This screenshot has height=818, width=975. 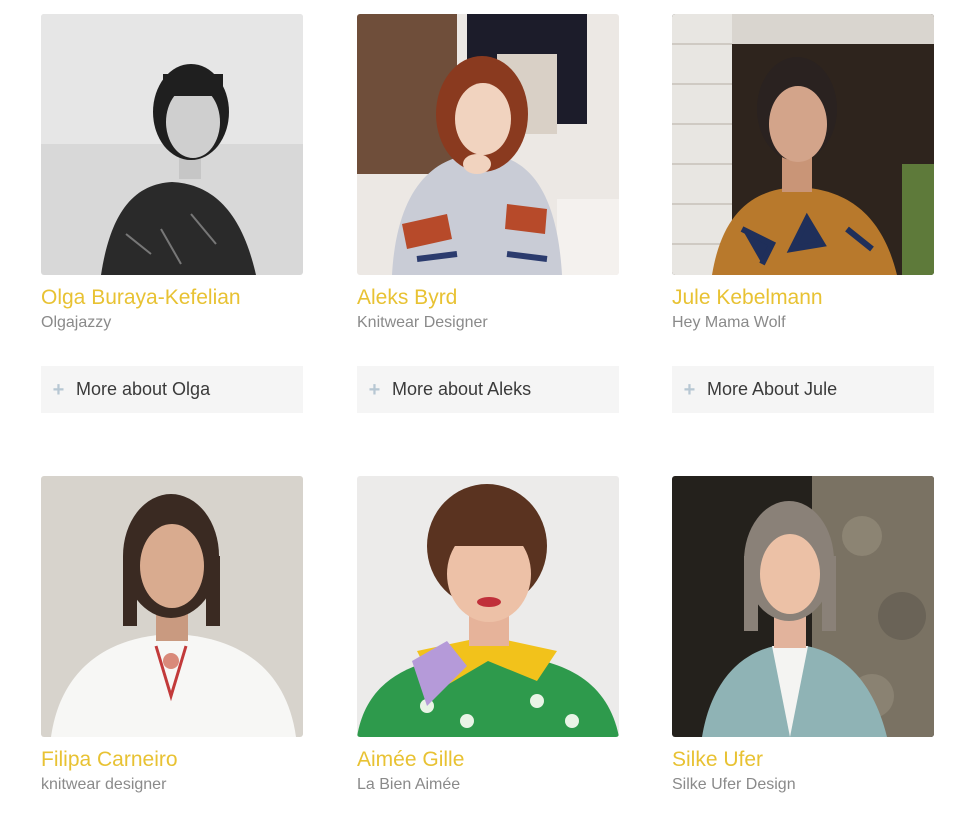 What do you see at coordinates (462, 389) in the screenshot?
I see `more-about-label: More about Aleks` at bounding box center [462, 389].